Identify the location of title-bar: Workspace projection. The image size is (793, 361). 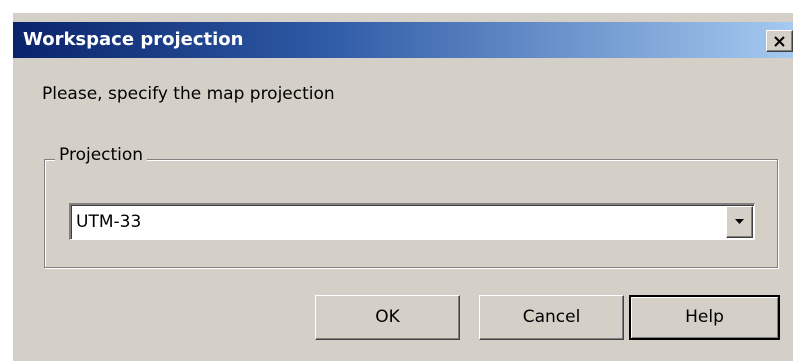
(403, 40).